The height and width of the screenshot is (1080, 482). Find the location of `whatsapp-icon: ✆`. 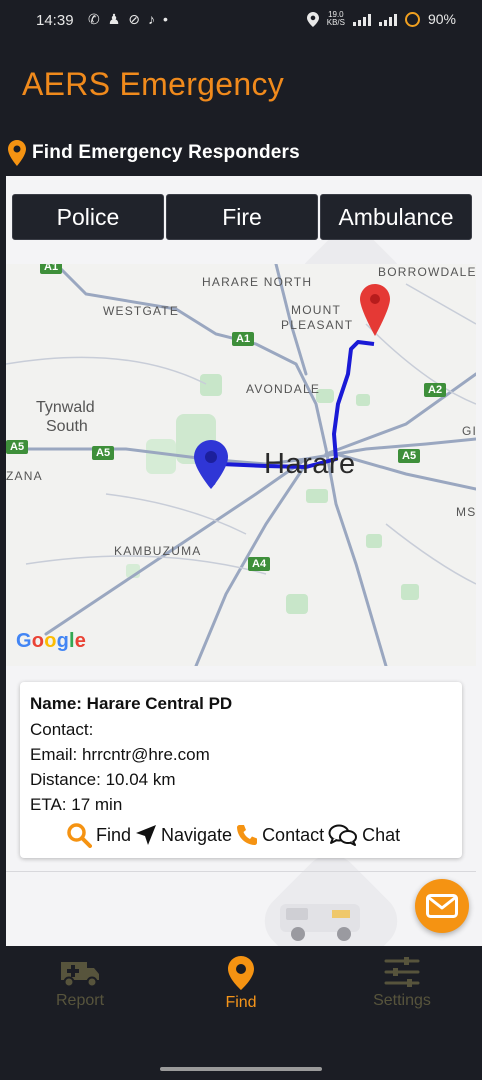

whatsapp-icon: ✆ is located at coordinates (94, 19).